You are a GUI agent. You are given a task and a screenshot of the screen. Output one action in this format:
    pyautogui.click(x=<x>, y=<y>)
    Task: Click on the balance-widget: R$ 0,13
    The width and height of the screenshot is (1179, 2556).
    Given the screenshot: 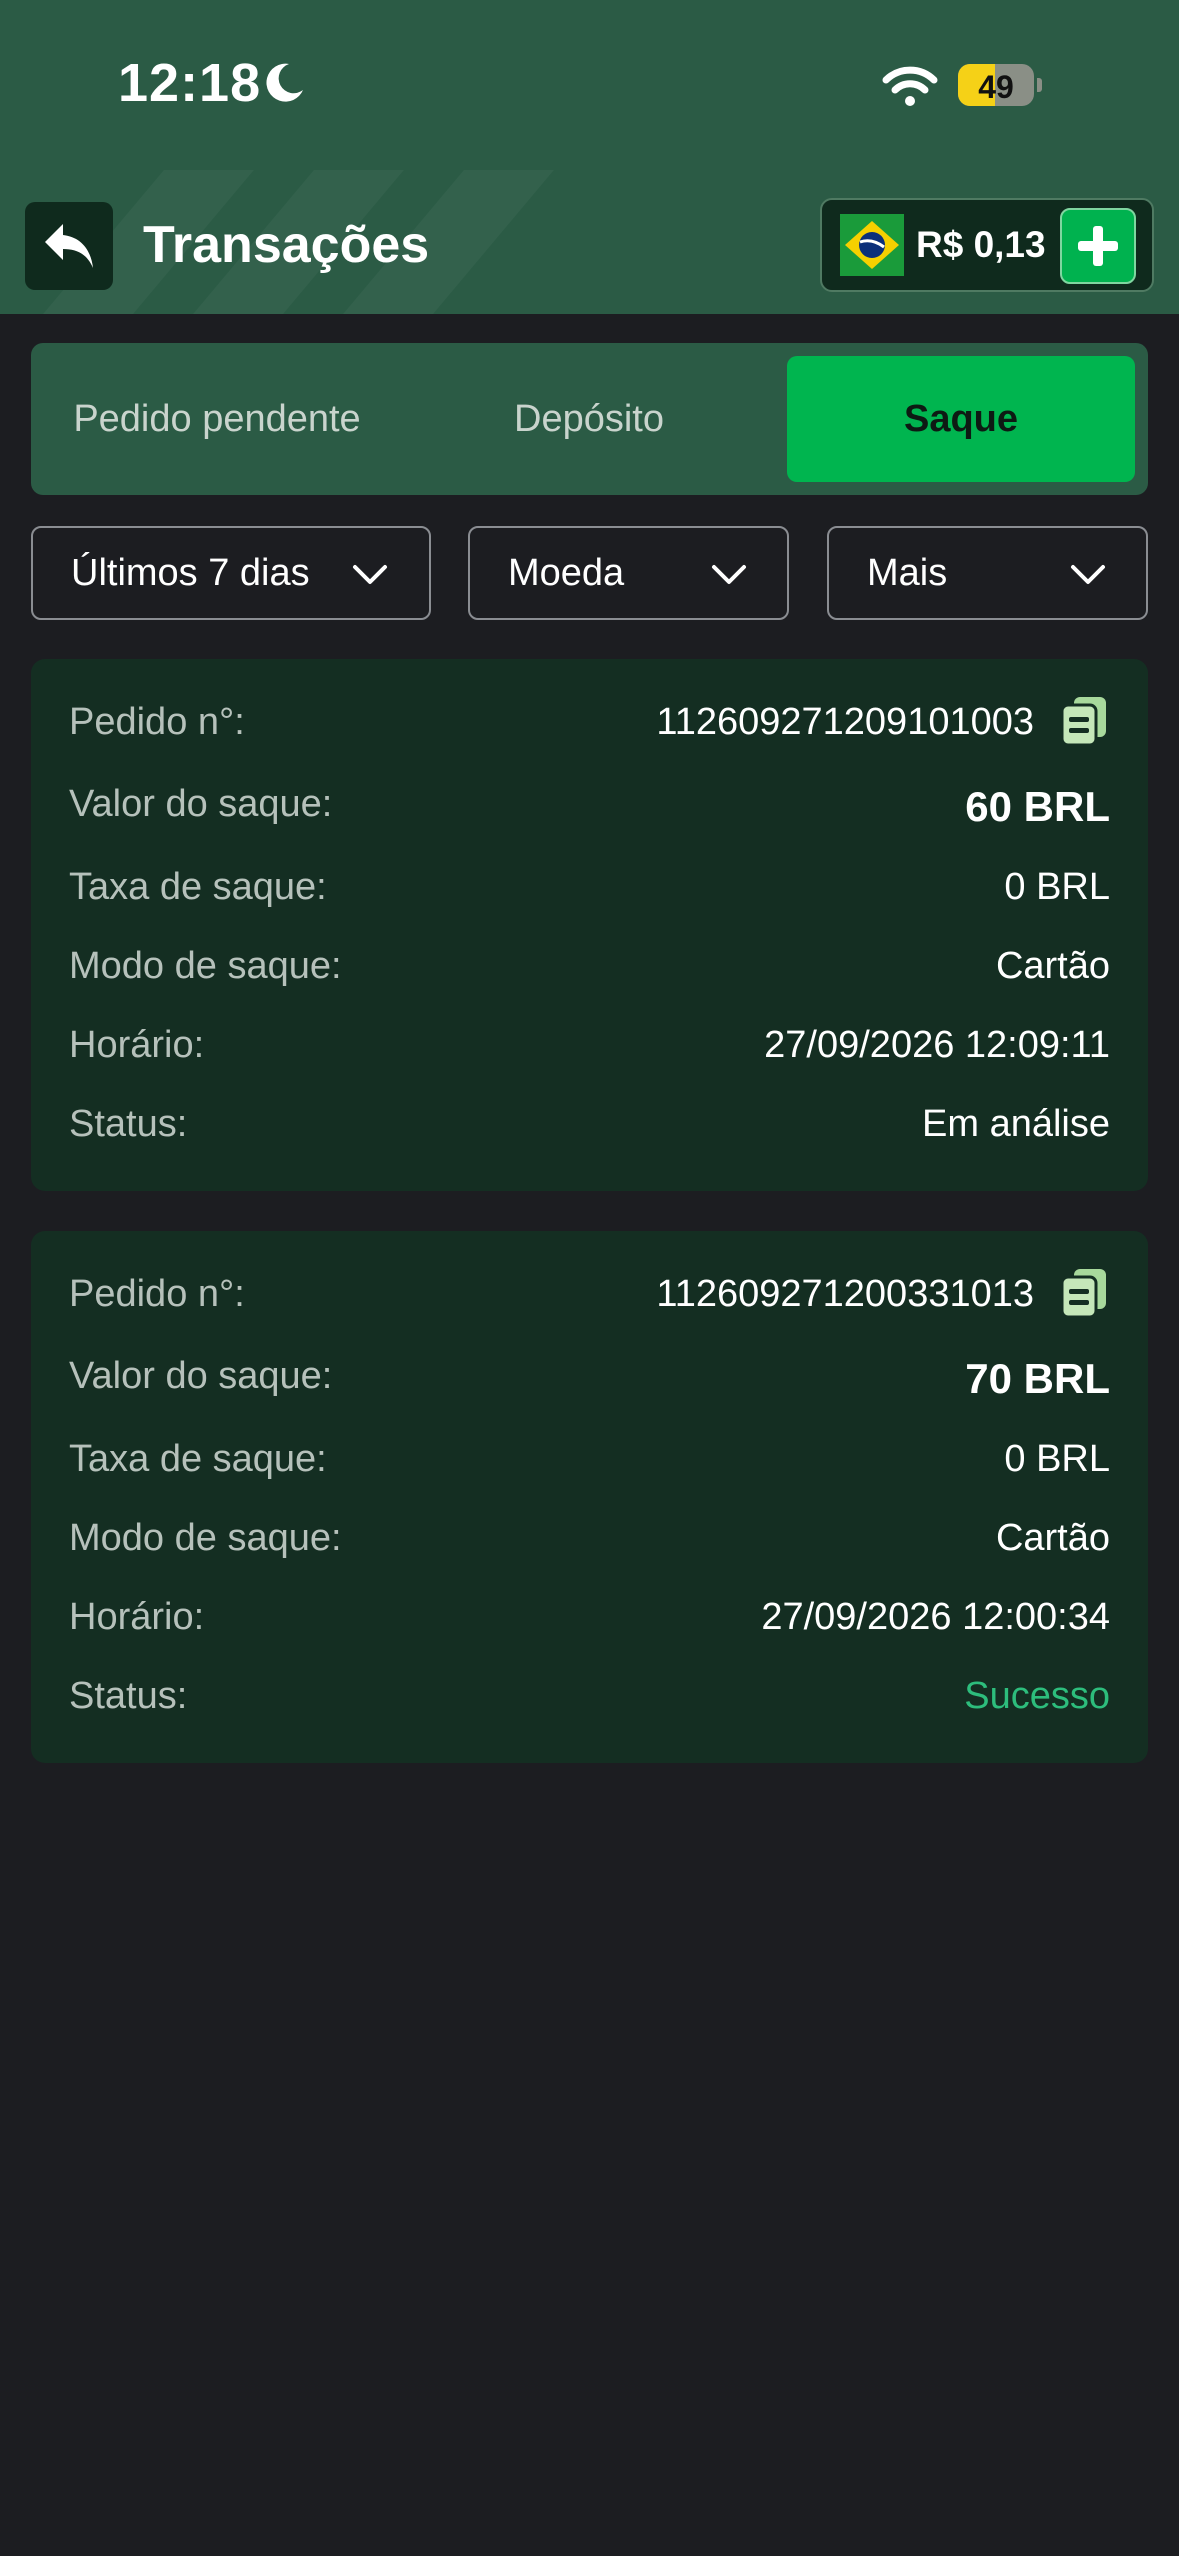 What is the action you would take?
    pyautogui.click(x=987, y=245)
    